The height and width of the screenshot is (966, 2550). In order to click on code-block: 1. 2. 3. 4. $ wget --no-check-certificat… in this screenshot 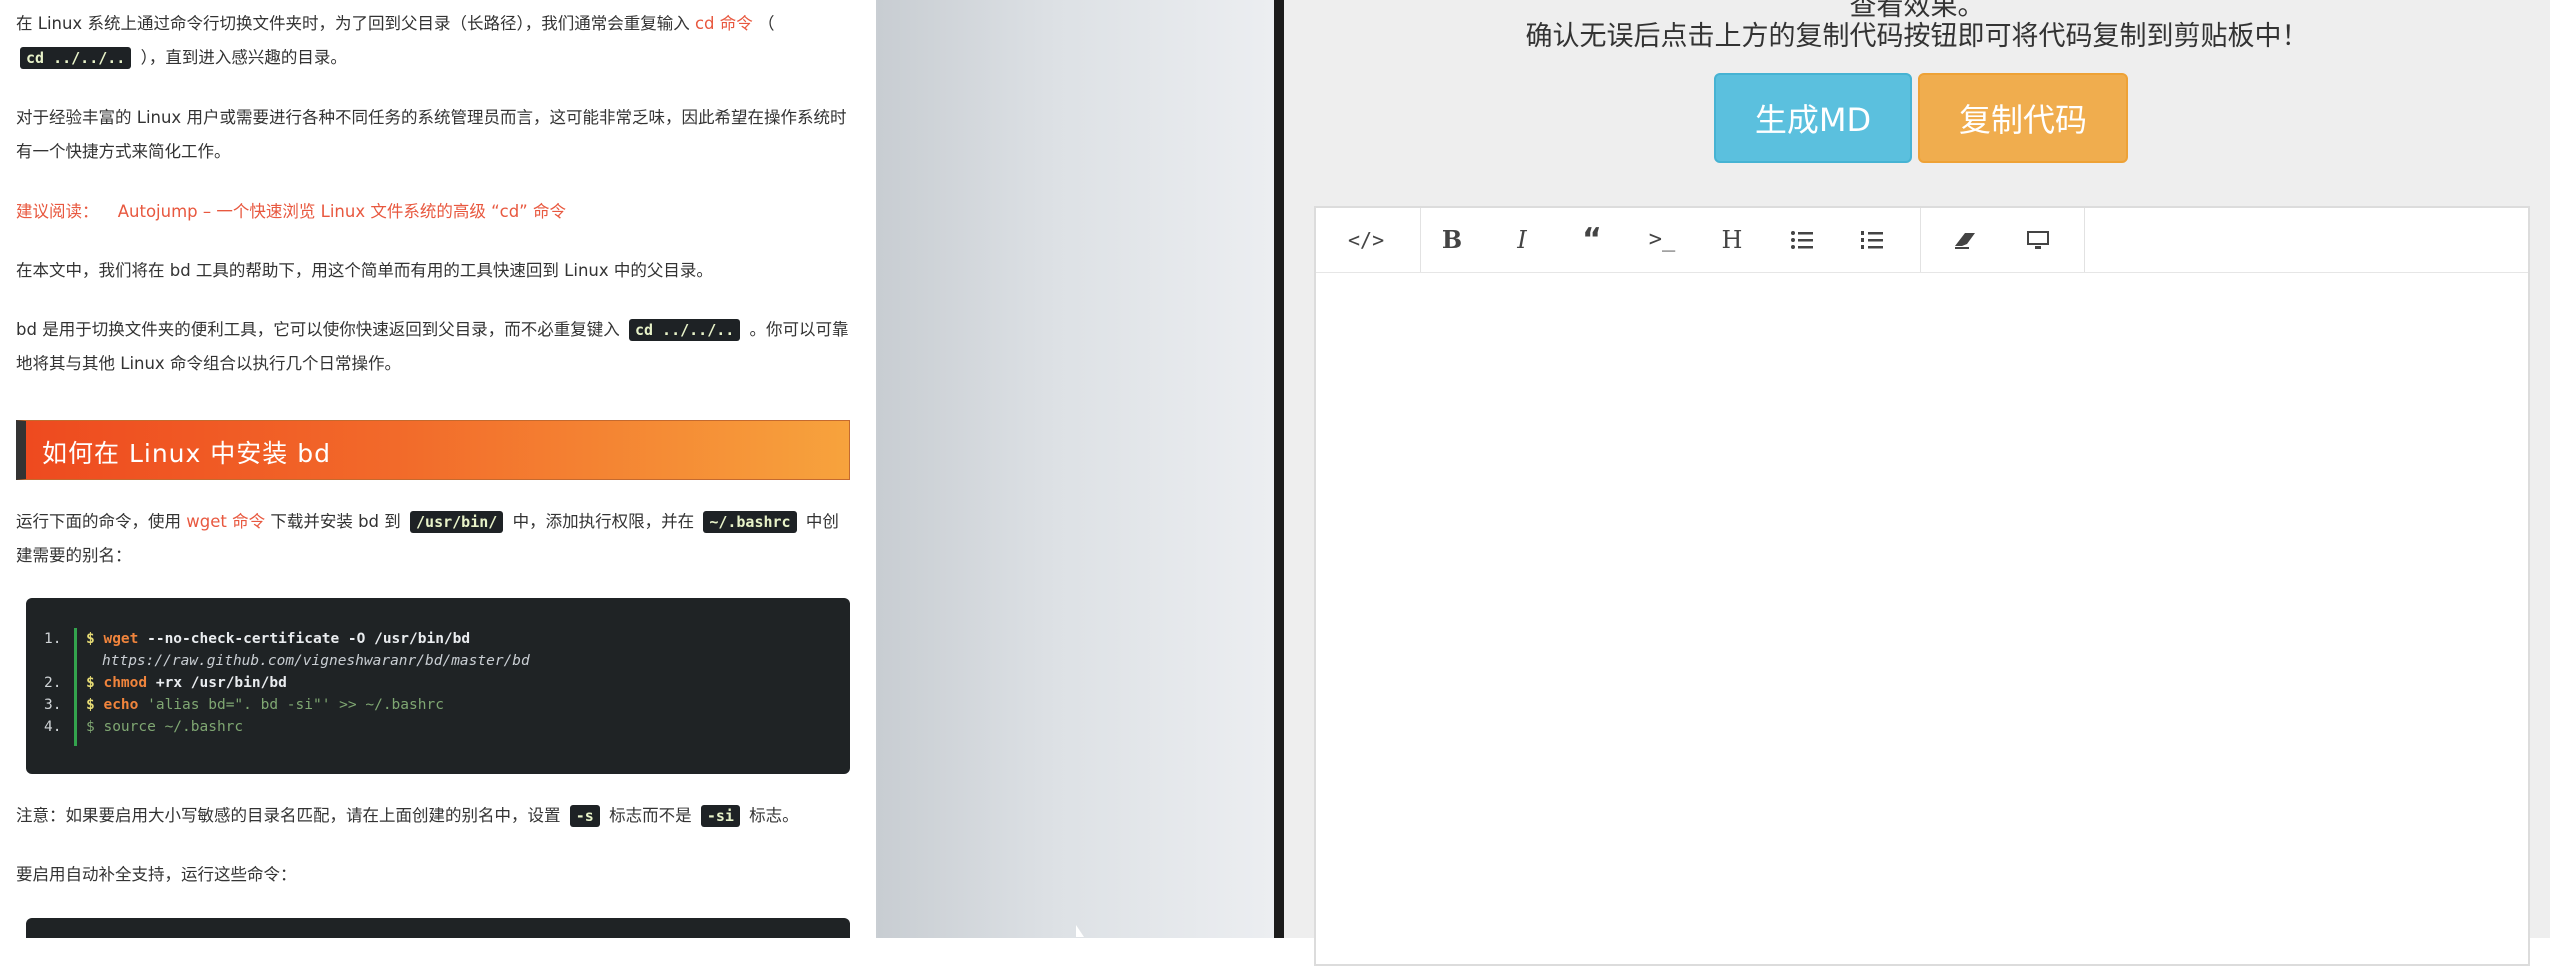, I will do `click(438, 686)`.